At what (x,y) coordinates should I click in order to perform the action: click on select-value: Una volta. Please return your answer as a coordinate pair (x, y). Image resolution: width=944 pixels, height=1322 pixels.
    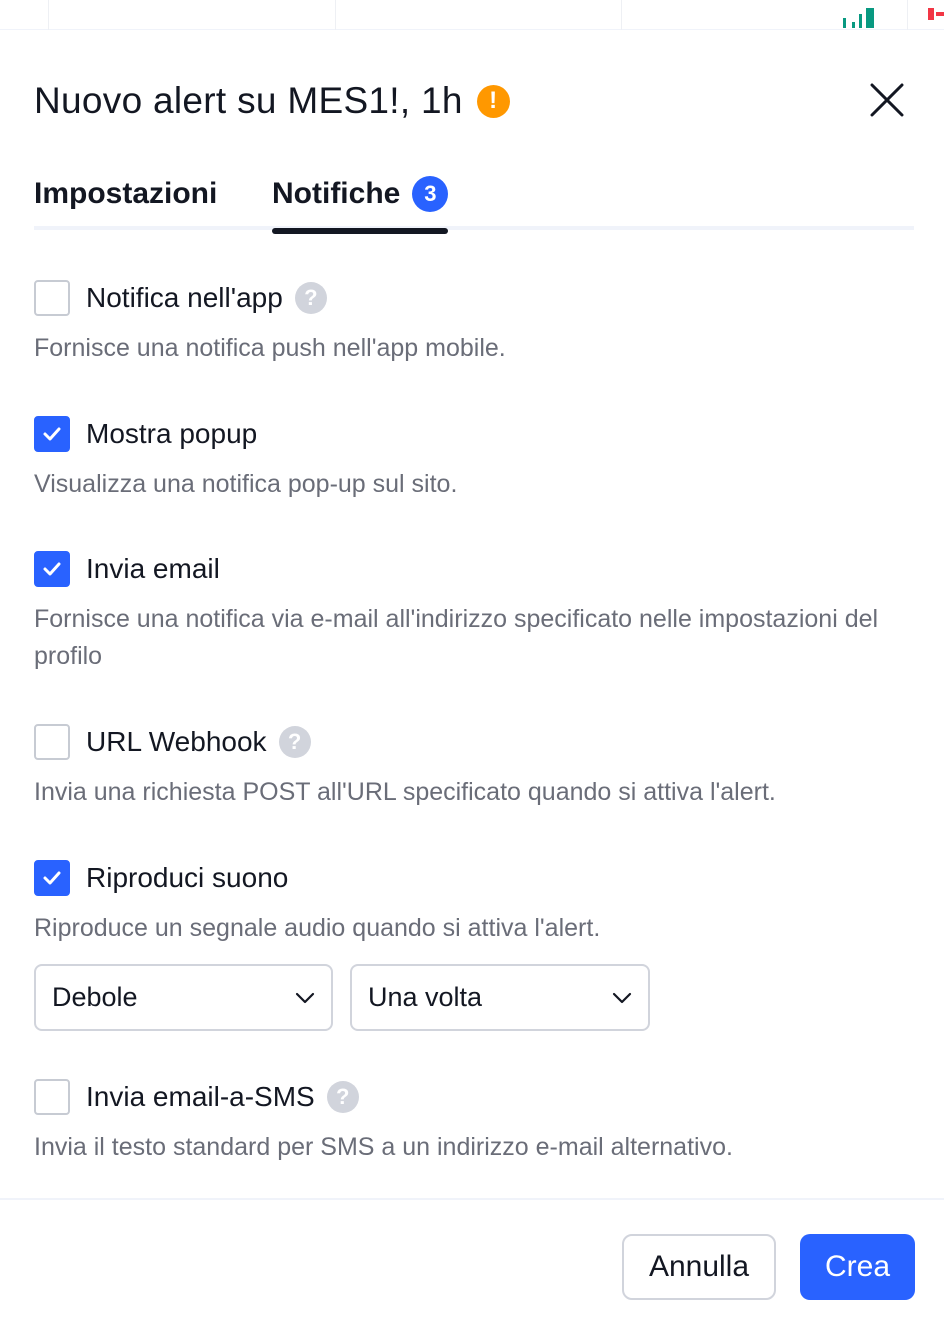
    Looking at the image, I should click on (425, 997).